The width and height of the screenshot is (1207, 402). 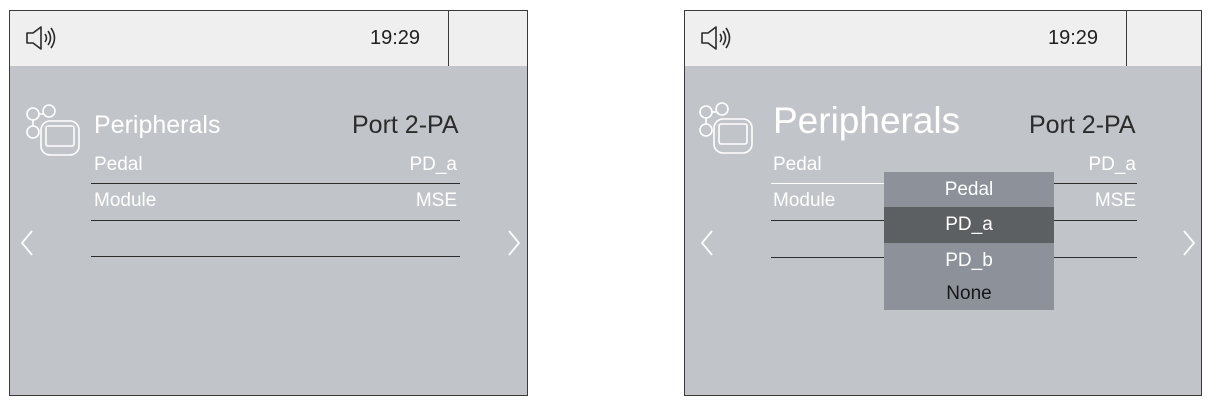 What do you see at coordinates (969, 294) in the screenshot?
I see `dropdown-option-none: None` at bounding box center [969, 294].